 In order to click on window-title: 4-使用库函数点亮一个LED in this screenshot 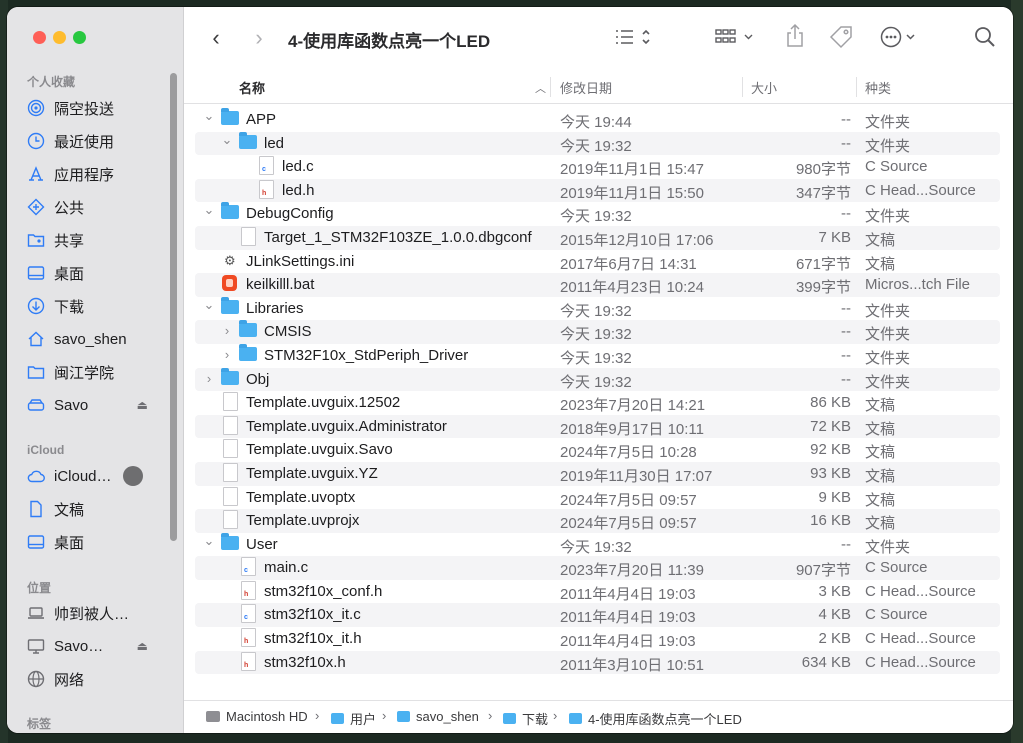, I will do `click(389, 41)`.